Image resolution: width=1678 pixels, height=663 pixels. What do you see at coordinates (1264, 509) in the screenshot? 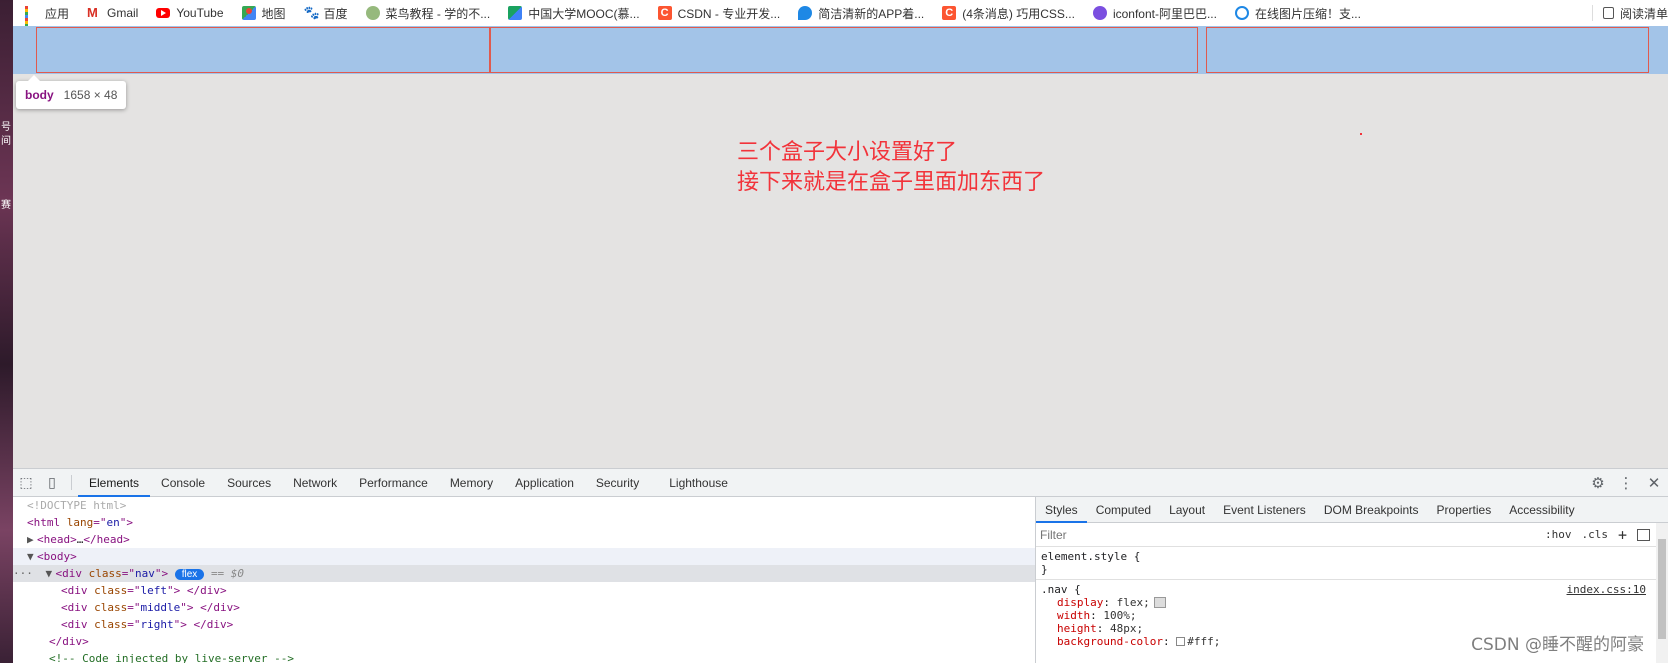
I see `tab-event-listeners: Event Listeners` at bounding box center [1264, 509].